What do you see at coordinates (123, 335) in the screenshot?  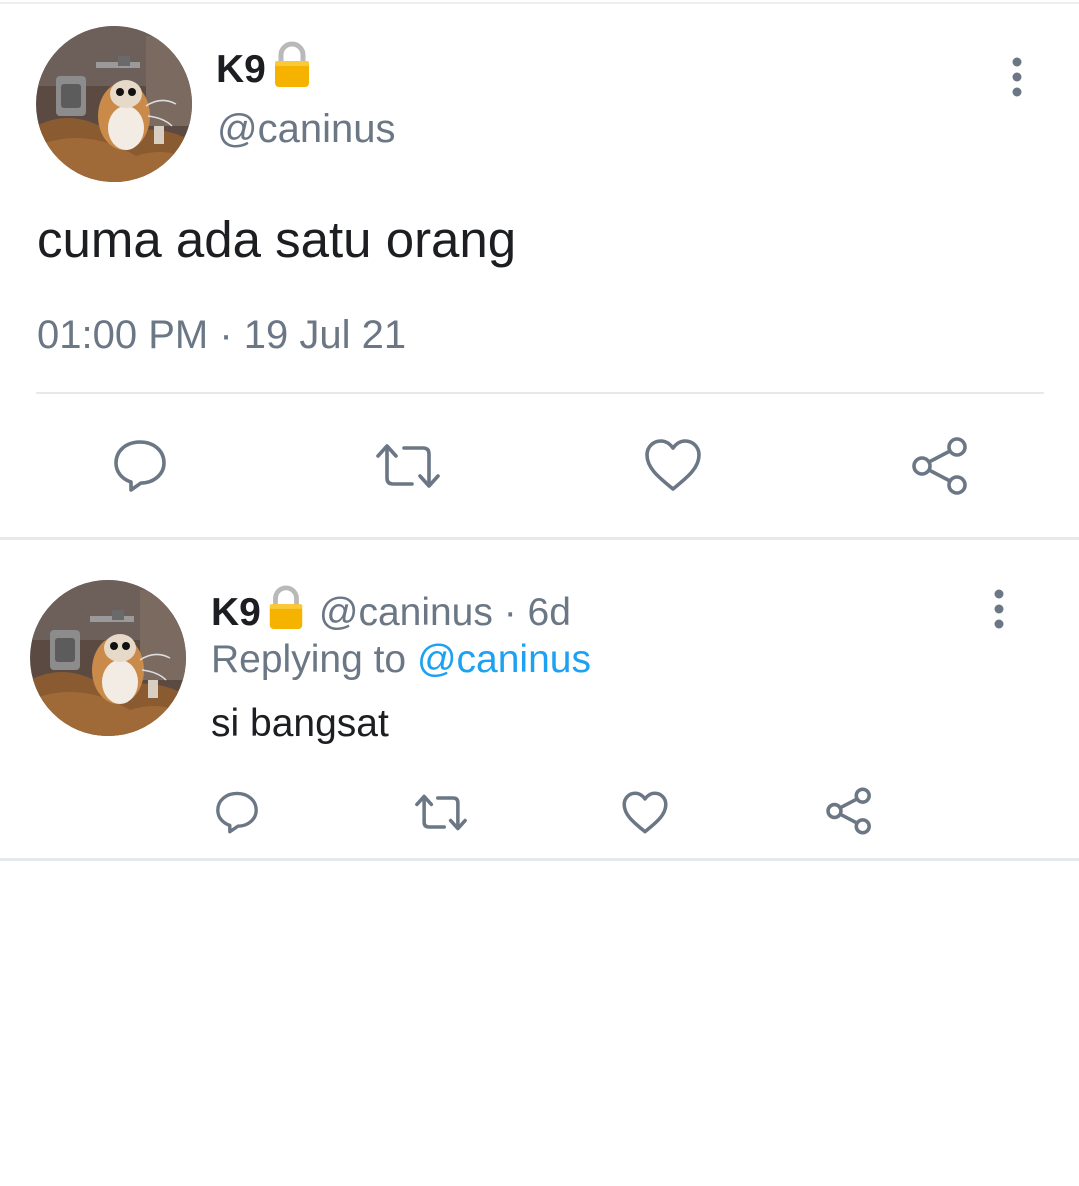 I see `tweet-time: 01:00 PM` at bounding box center [123, 335].